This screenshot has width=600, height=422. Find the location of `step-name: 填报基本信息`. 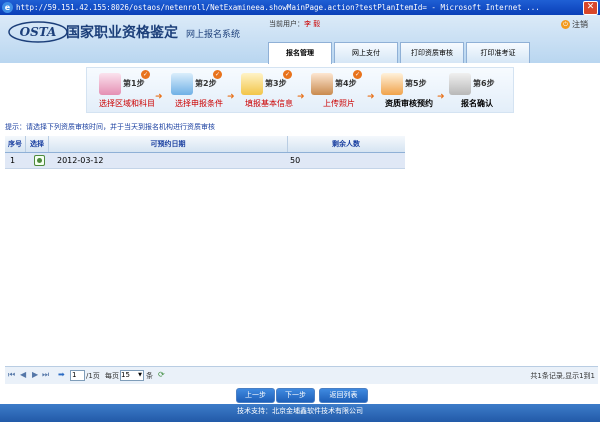

step-name: 填报基本信息 is located at coordinates (269, 103).